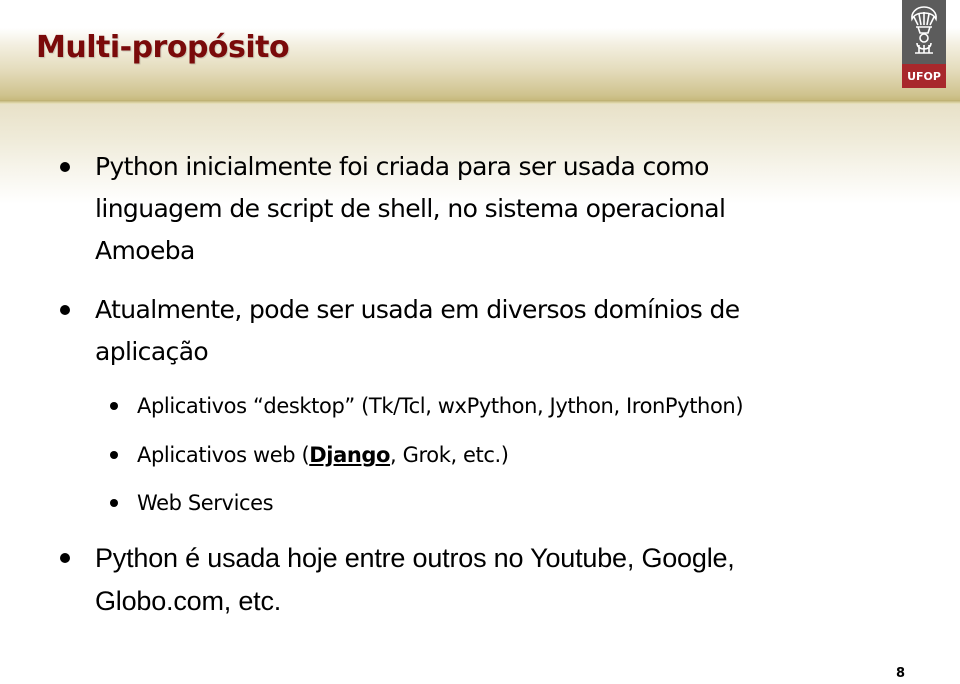  I want to click on sub-bullet-web: Aplicativos web (Django, Grok, etc.), so click(527, 455).